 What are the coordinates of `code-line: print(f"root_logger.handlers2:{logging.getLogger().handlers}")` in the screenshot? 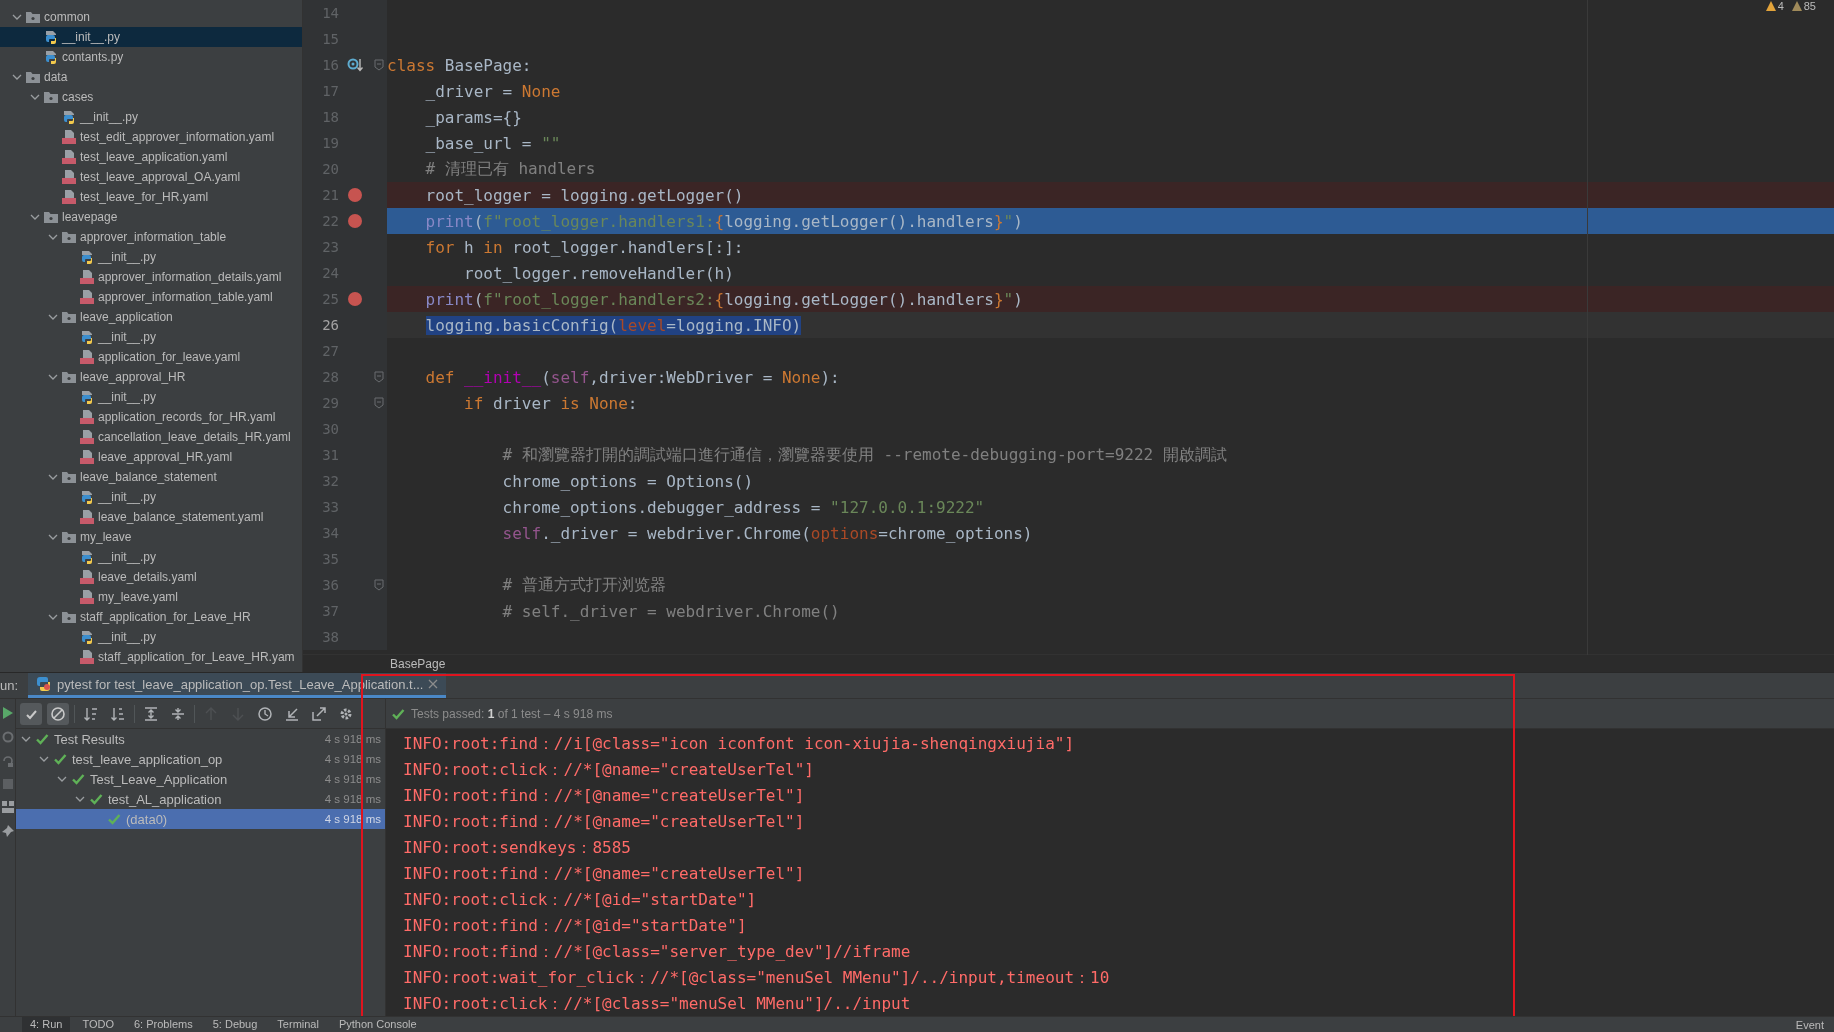 It's located at (724, 299).